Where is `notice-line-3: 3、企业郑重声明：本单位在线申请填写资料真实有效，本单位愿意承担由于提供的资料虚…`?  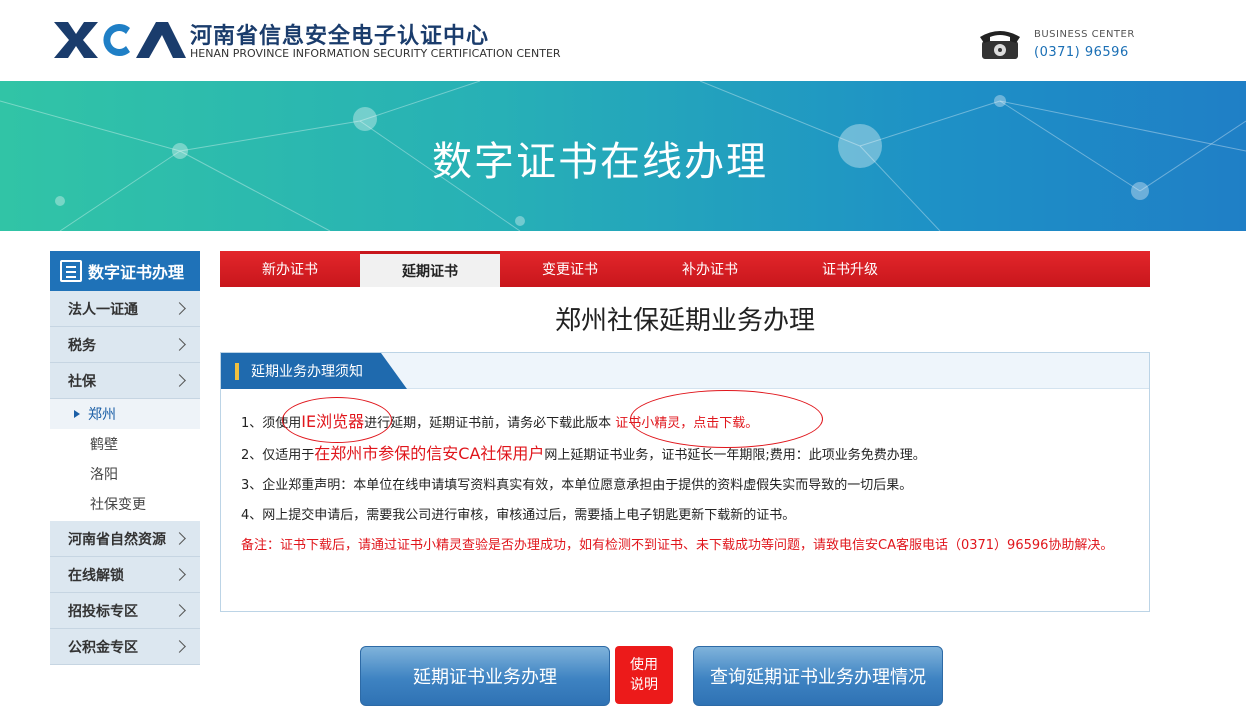
notice-line-3: 3、企业郑重声明：本单位在线申请填写资料真实有效，本单位愿意承担由于提供的资料虚… is located at coordinates (577, 485).